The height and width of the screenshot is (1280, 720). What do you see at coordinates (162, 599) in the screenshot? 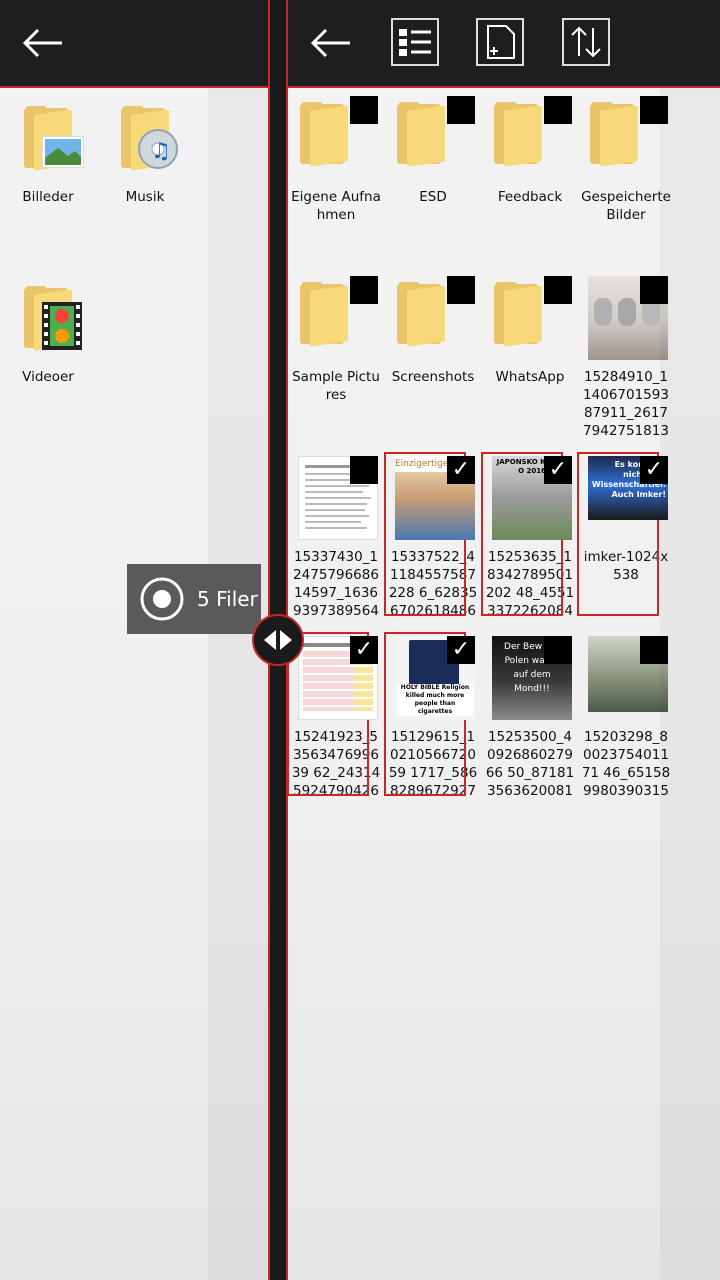
I see `record-icon` at bounding box center [162, 599].